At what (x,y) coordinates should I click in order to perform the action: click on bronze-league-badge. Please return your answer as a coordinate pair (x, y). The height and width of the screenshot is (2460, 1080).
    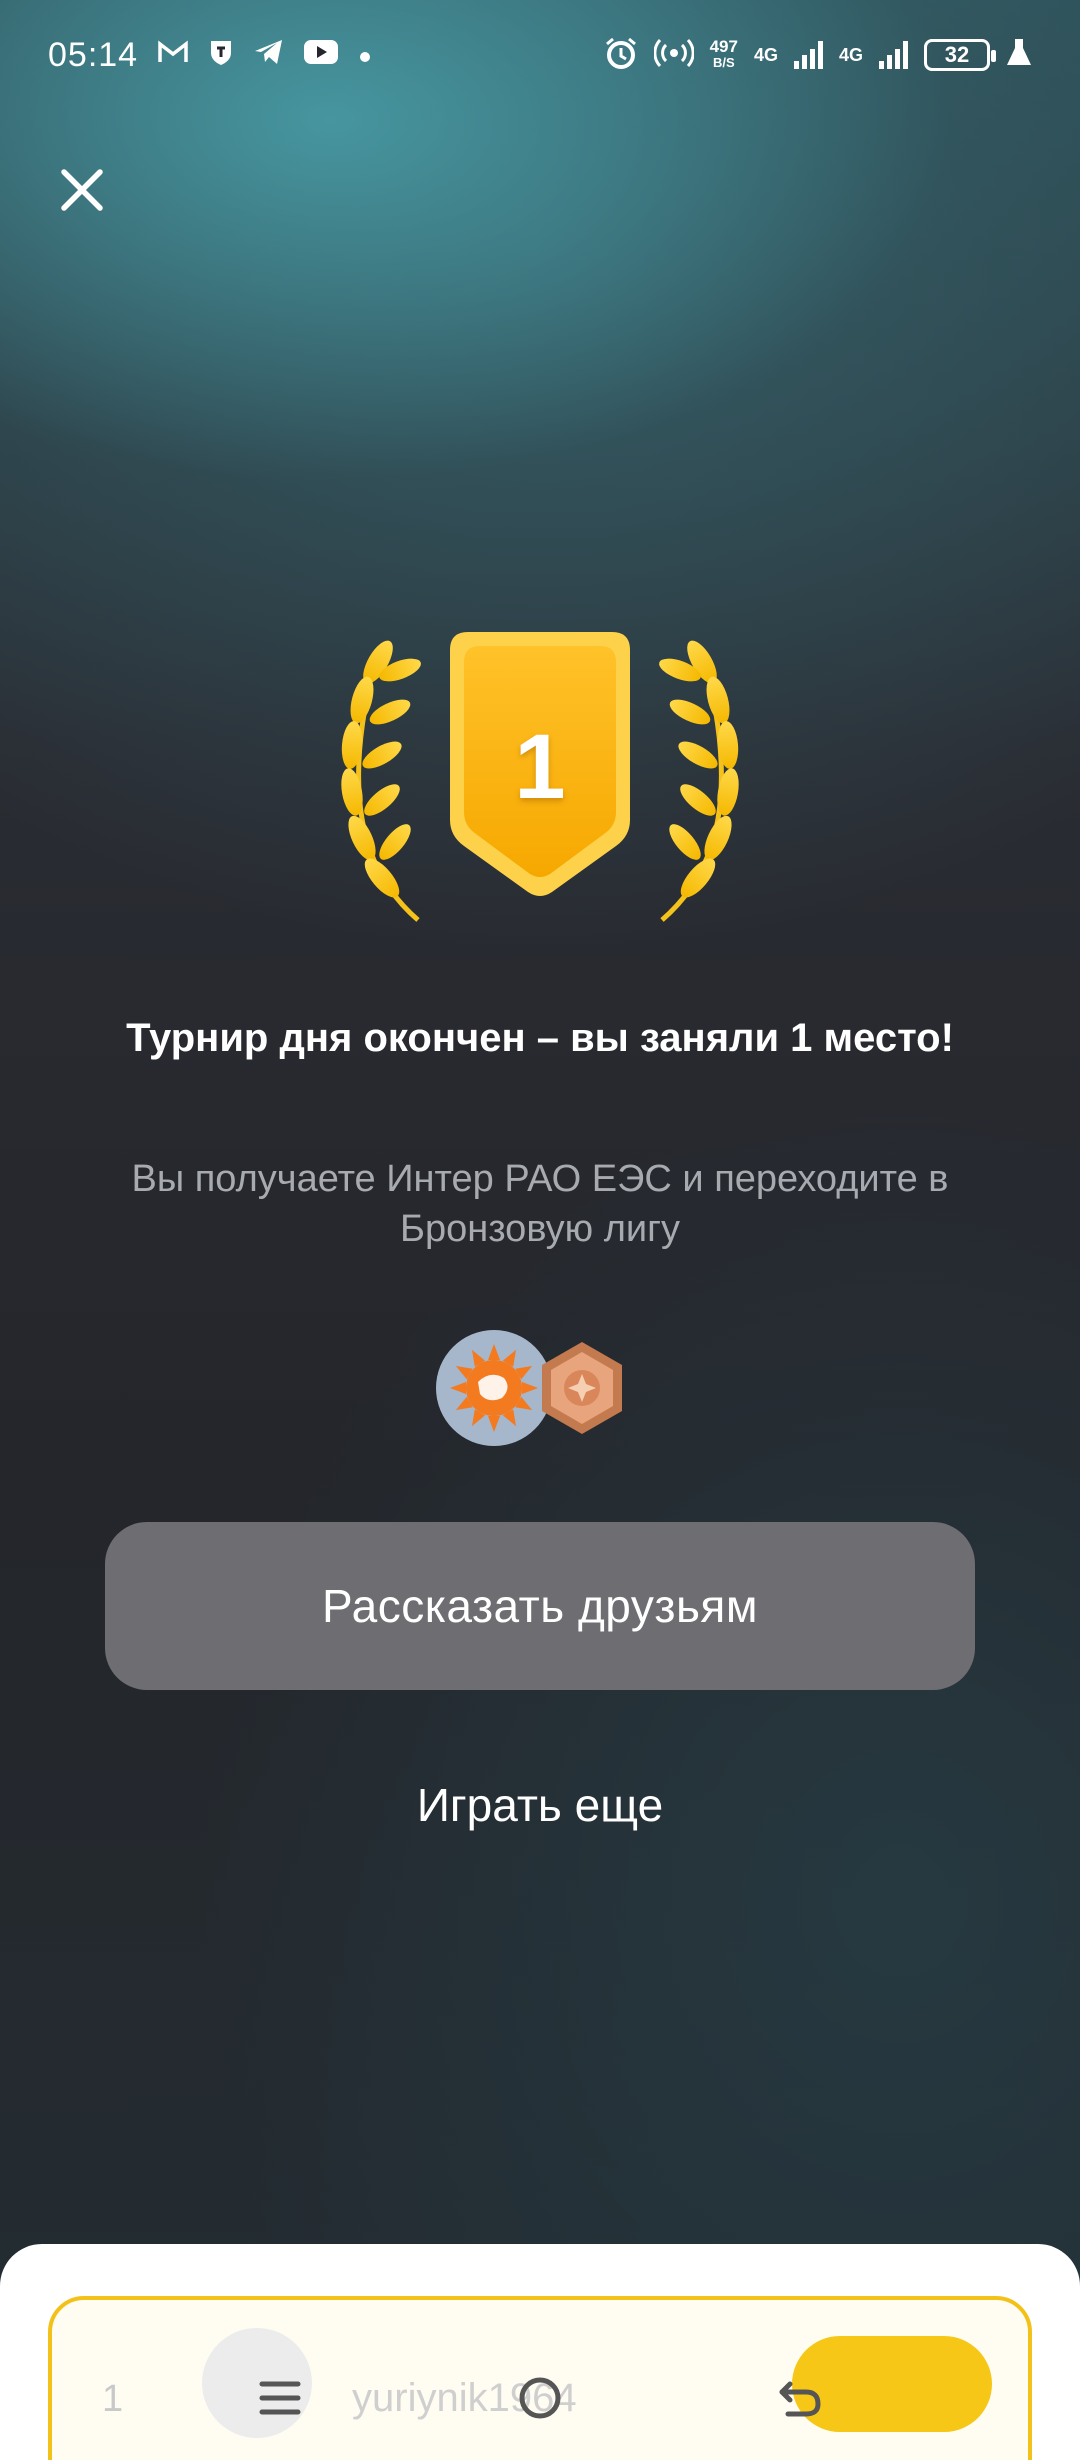
    Looking at the image, I should click on (582, 1388).